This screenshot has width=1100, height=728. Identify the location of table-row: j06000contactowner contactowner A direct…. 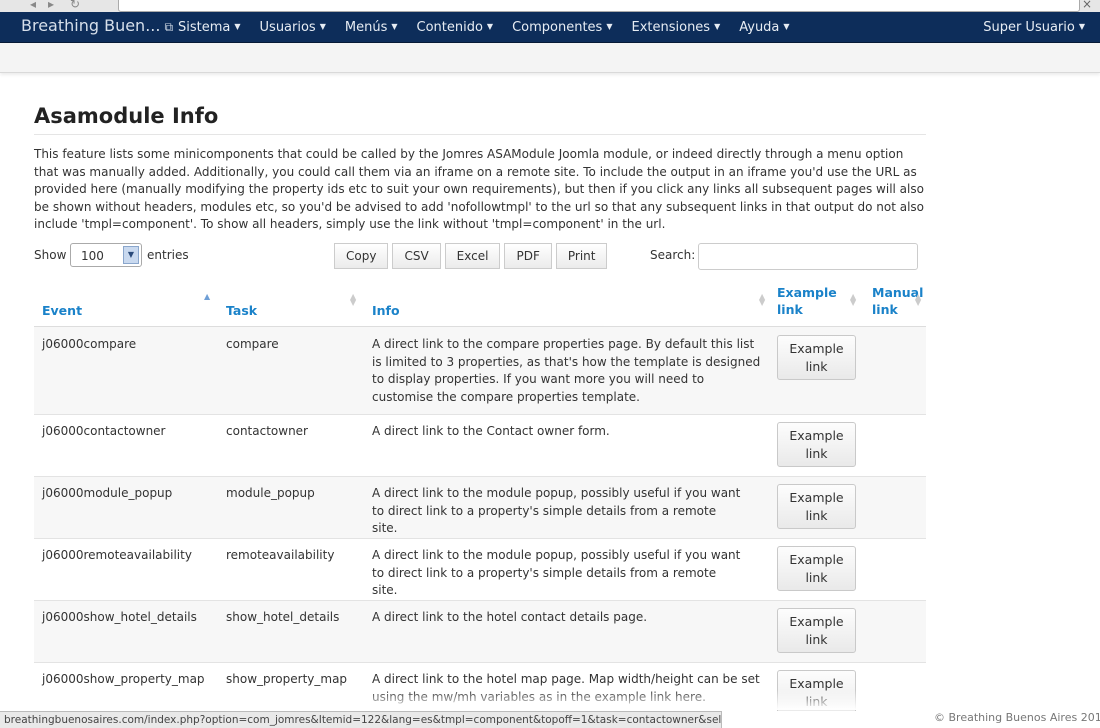
(480, 446).